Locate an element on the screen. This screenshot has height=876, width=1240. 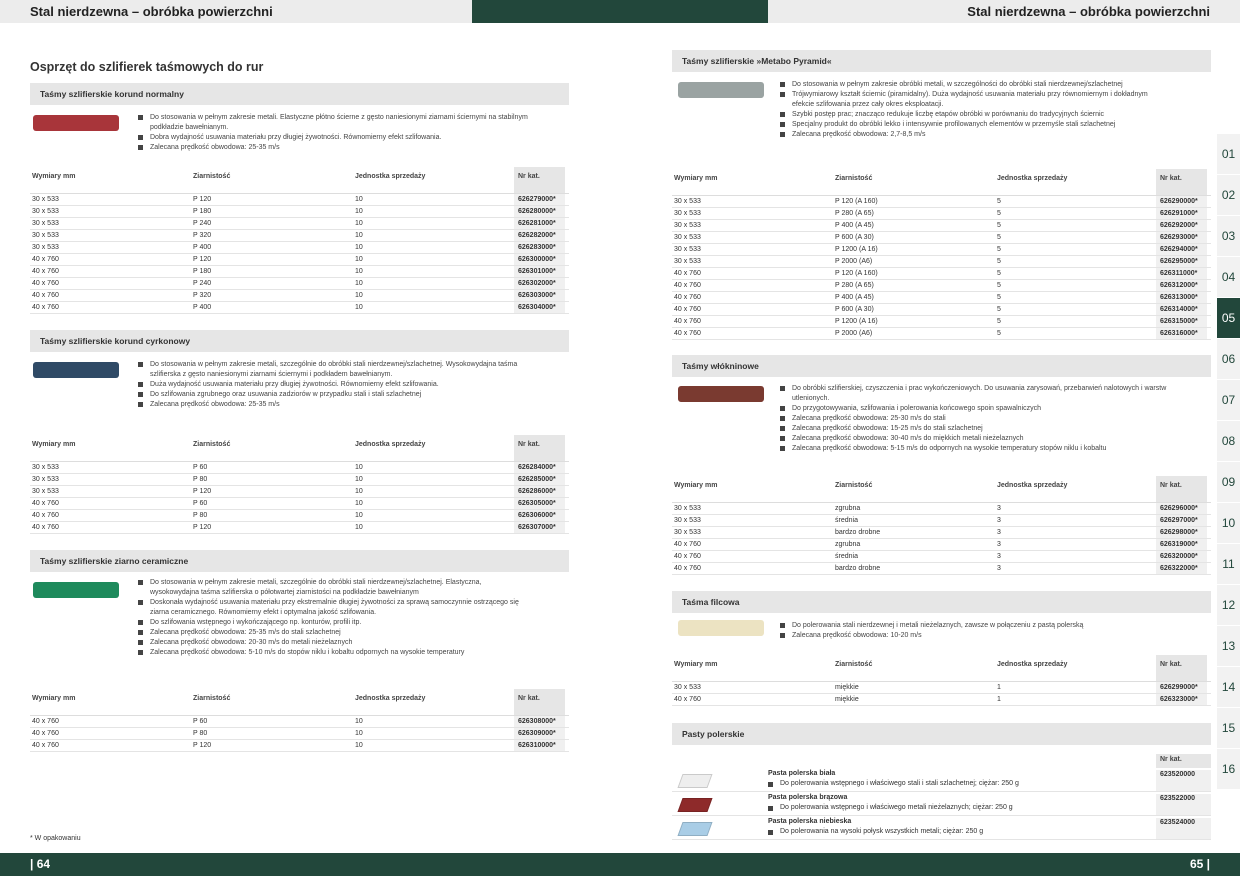
chapter-tab-12: 12 is located at coordinates (1228, 605).